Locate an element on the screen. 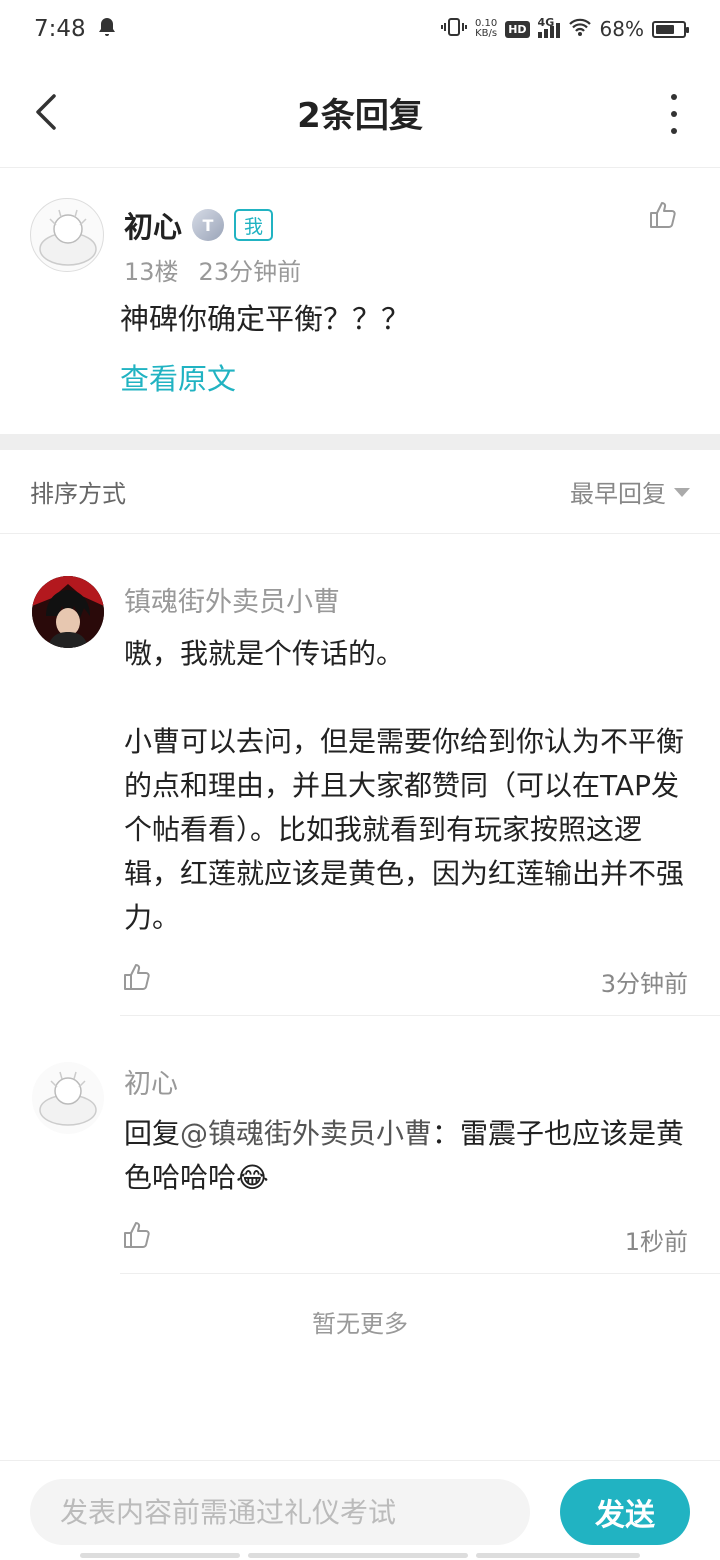 The image size is (720, 1560). reply-text: 回复@镇魂街外卖员小曹：雷震子也应该是黄色哈哈哈😂 is located at coordinates (409, 1156).